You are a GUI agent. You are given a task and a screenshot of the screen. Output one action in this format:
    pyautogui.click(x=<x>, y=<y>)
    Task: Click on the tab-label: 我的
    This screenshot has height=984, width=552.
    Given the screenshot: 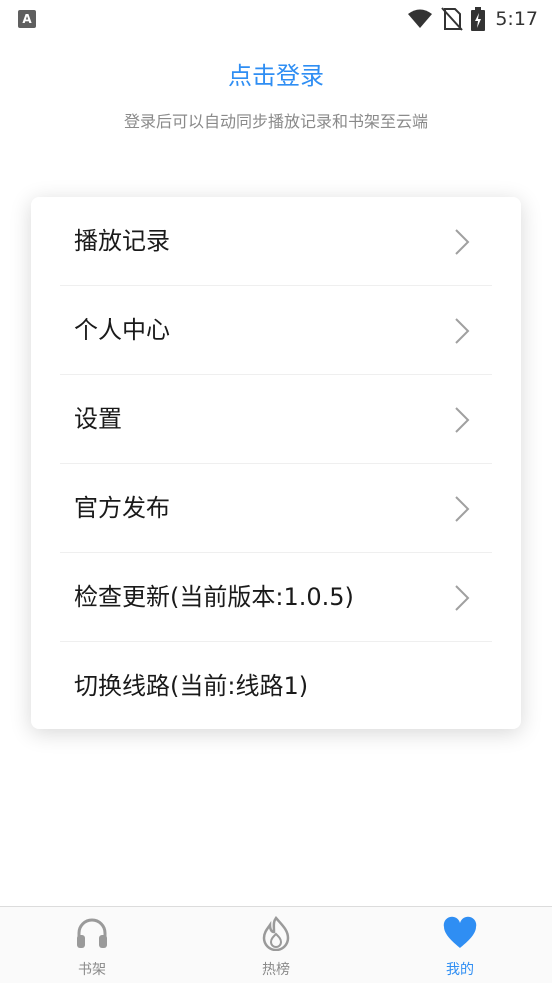 What is the action you would take?
    pyautogui.click(x=460, y=970)
    